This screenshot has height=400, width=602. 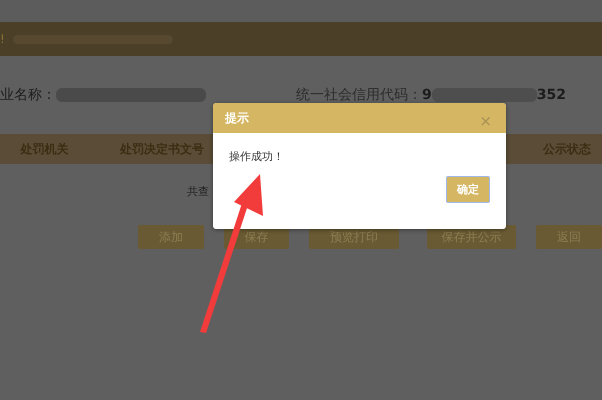 I want to click on company-name-label: 业名称：, so click(x=28, y=95).